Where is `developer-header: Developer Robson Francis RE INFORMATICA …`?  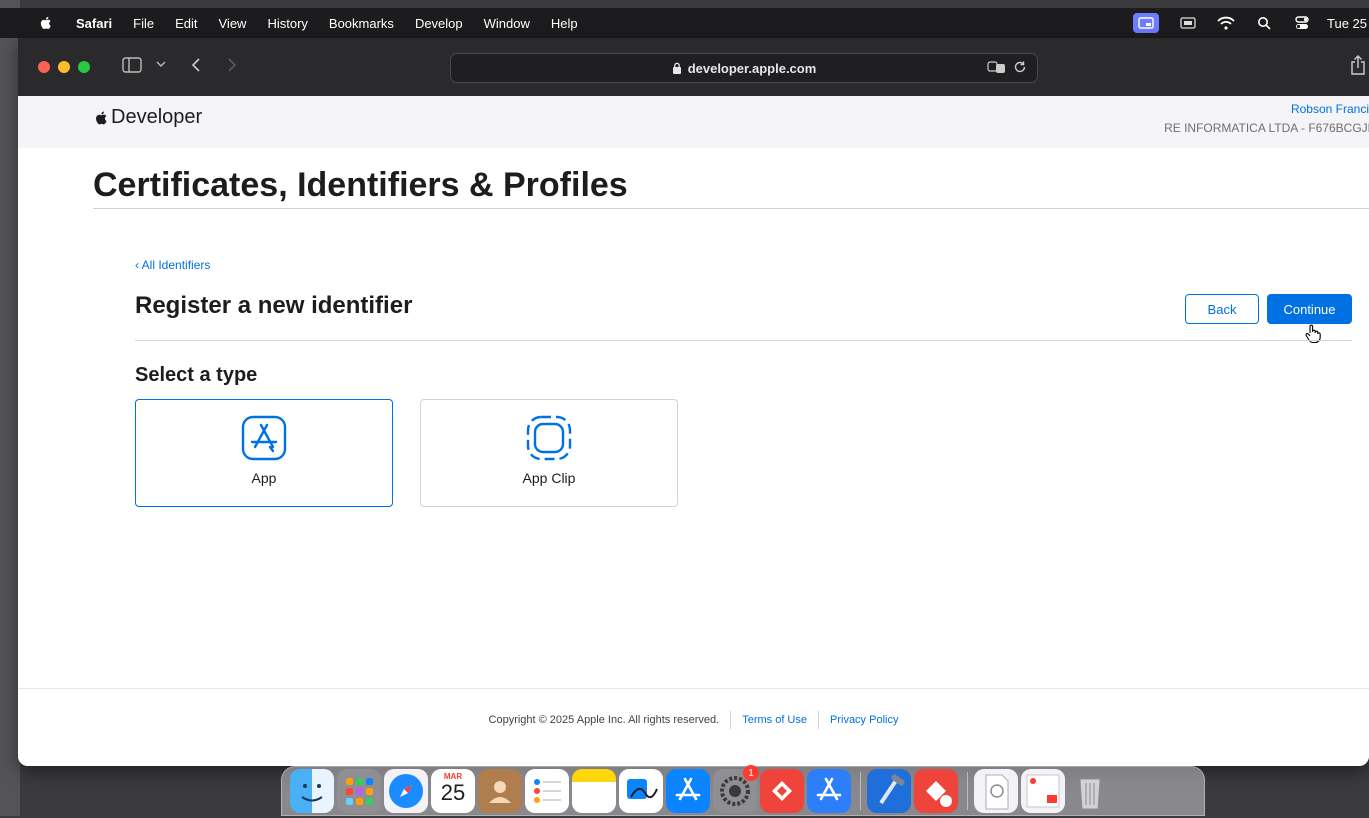 developer-header: Developer Robson Francis RE INFORMATICA … is located at coordinates (693, 122).